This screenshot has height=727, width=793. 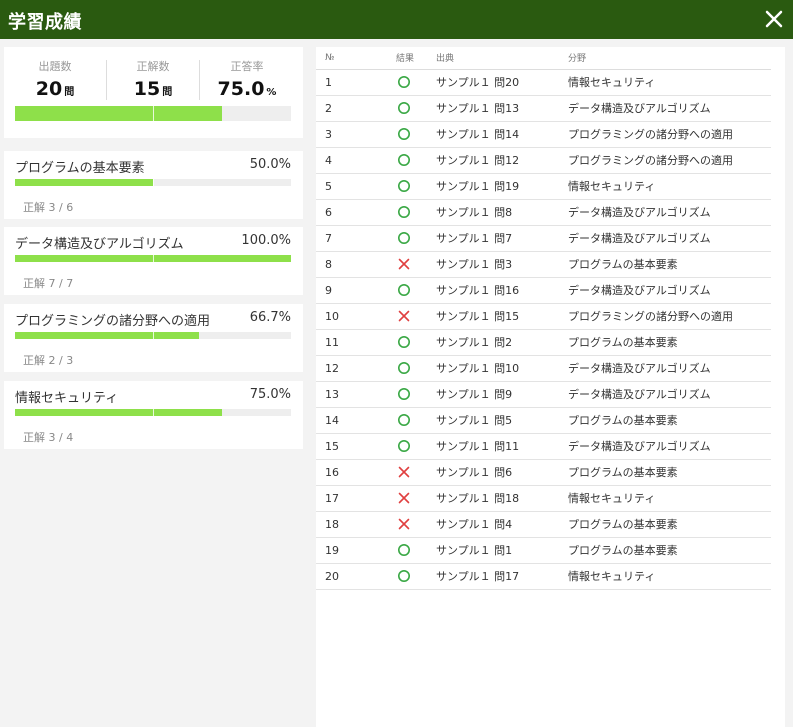 What do you see at coordinates (543, 498) in the screenshot?
I see `table-row: 17 サンプル１ 問18 情報セキュリティ` at bounding box center [543, 498].